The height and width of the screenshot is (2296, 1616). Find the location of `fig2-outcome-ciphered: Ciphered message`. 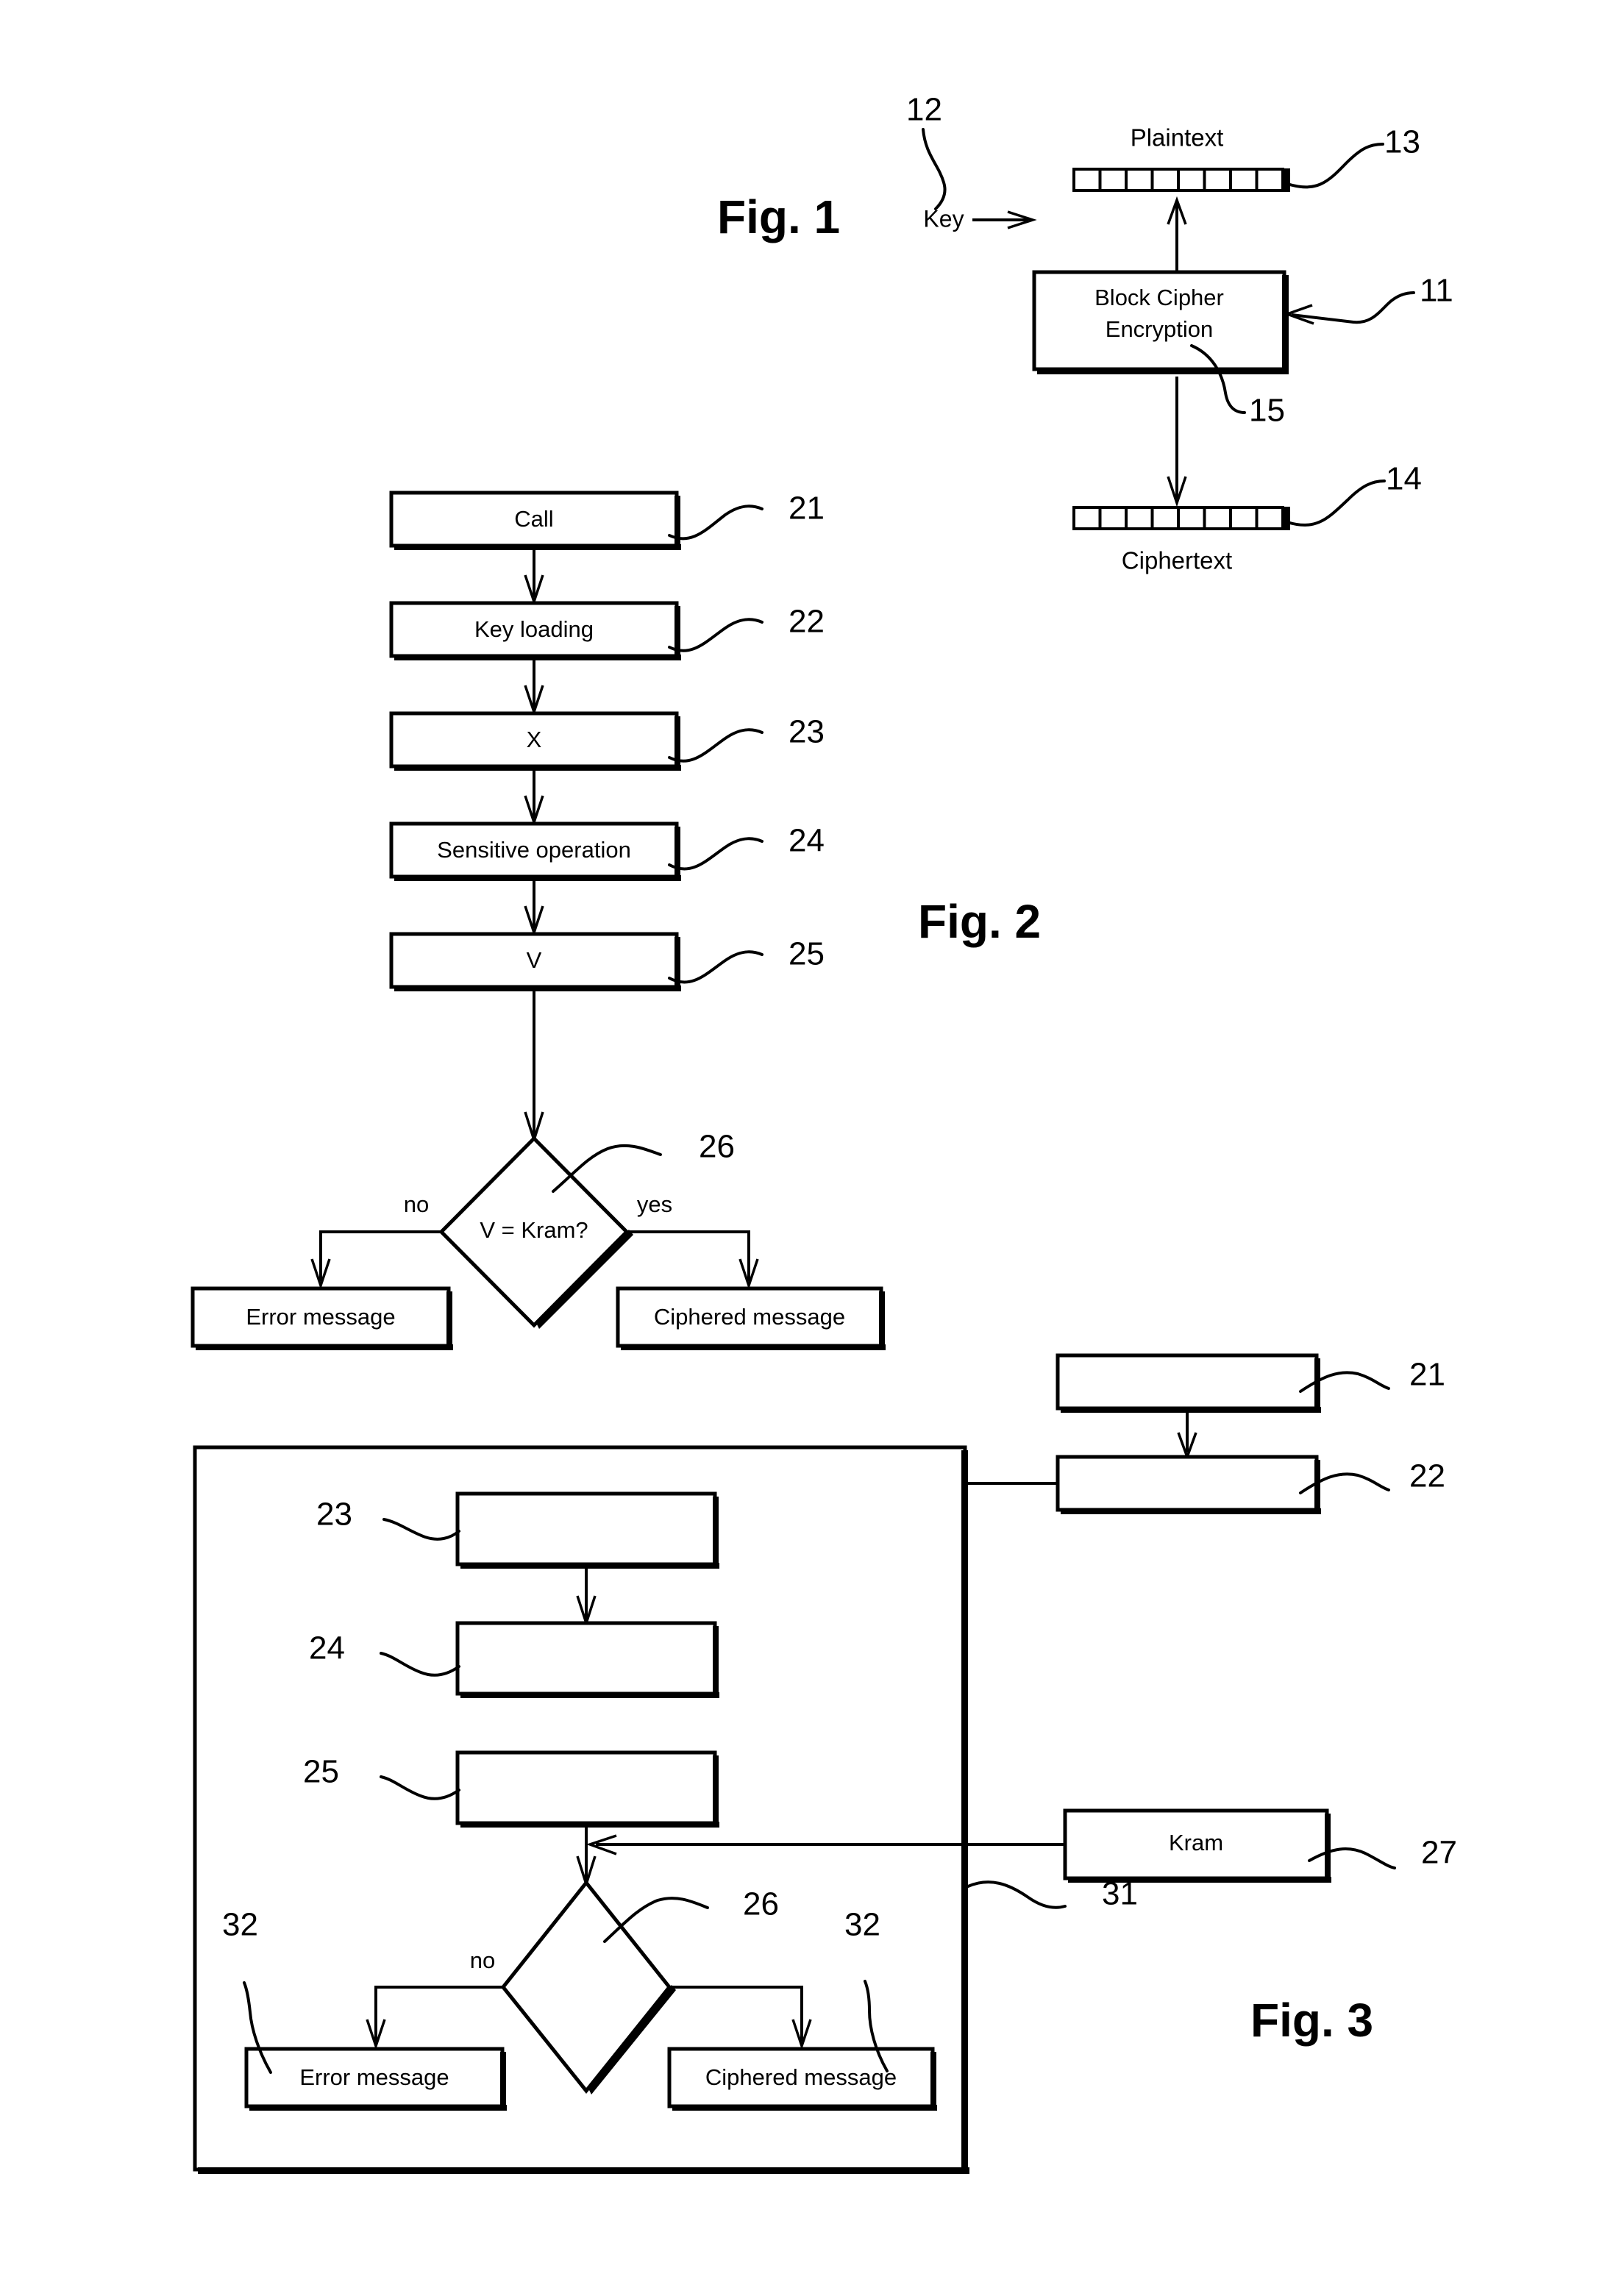

fig2-outcome-ciphered: Ciphered message is located at coordinates (751, 1318).